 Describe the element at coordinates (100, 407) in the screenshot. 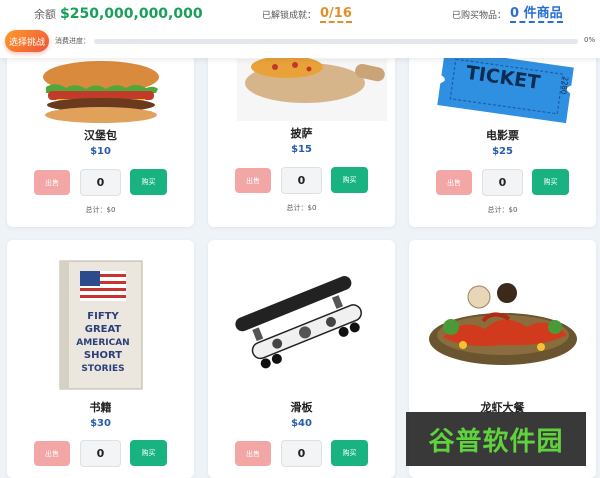

I see `product-name: 书籍` at that location.